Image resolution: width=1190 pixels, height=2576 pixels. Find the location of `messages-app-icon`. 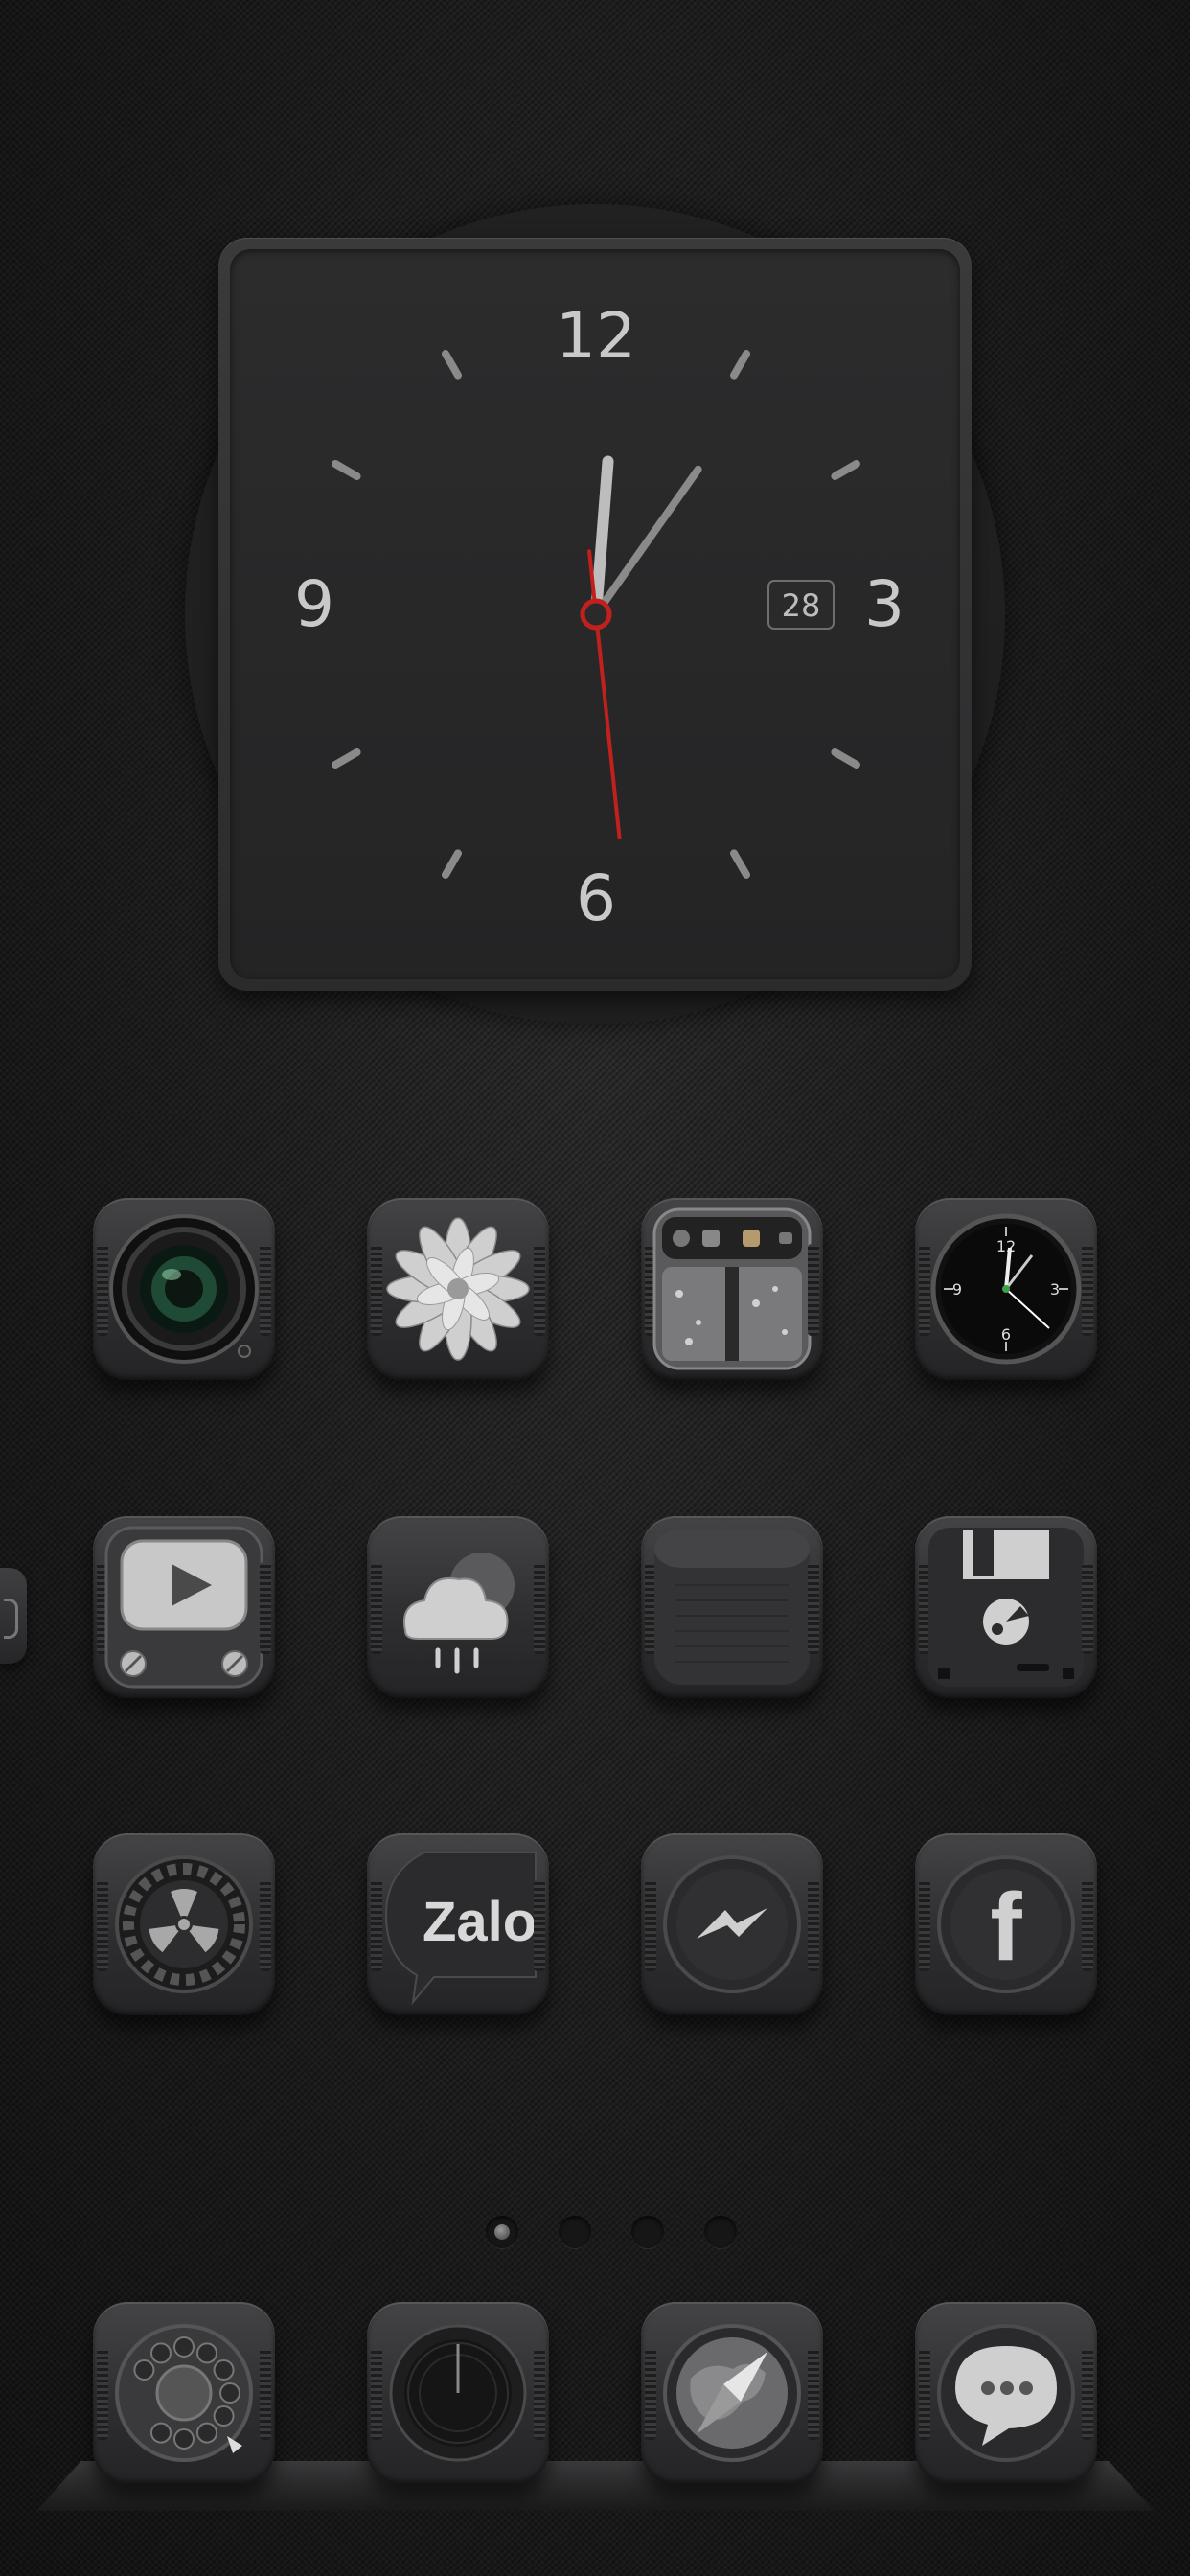

messages-app-icon is located at coordinates (1006, 2393).